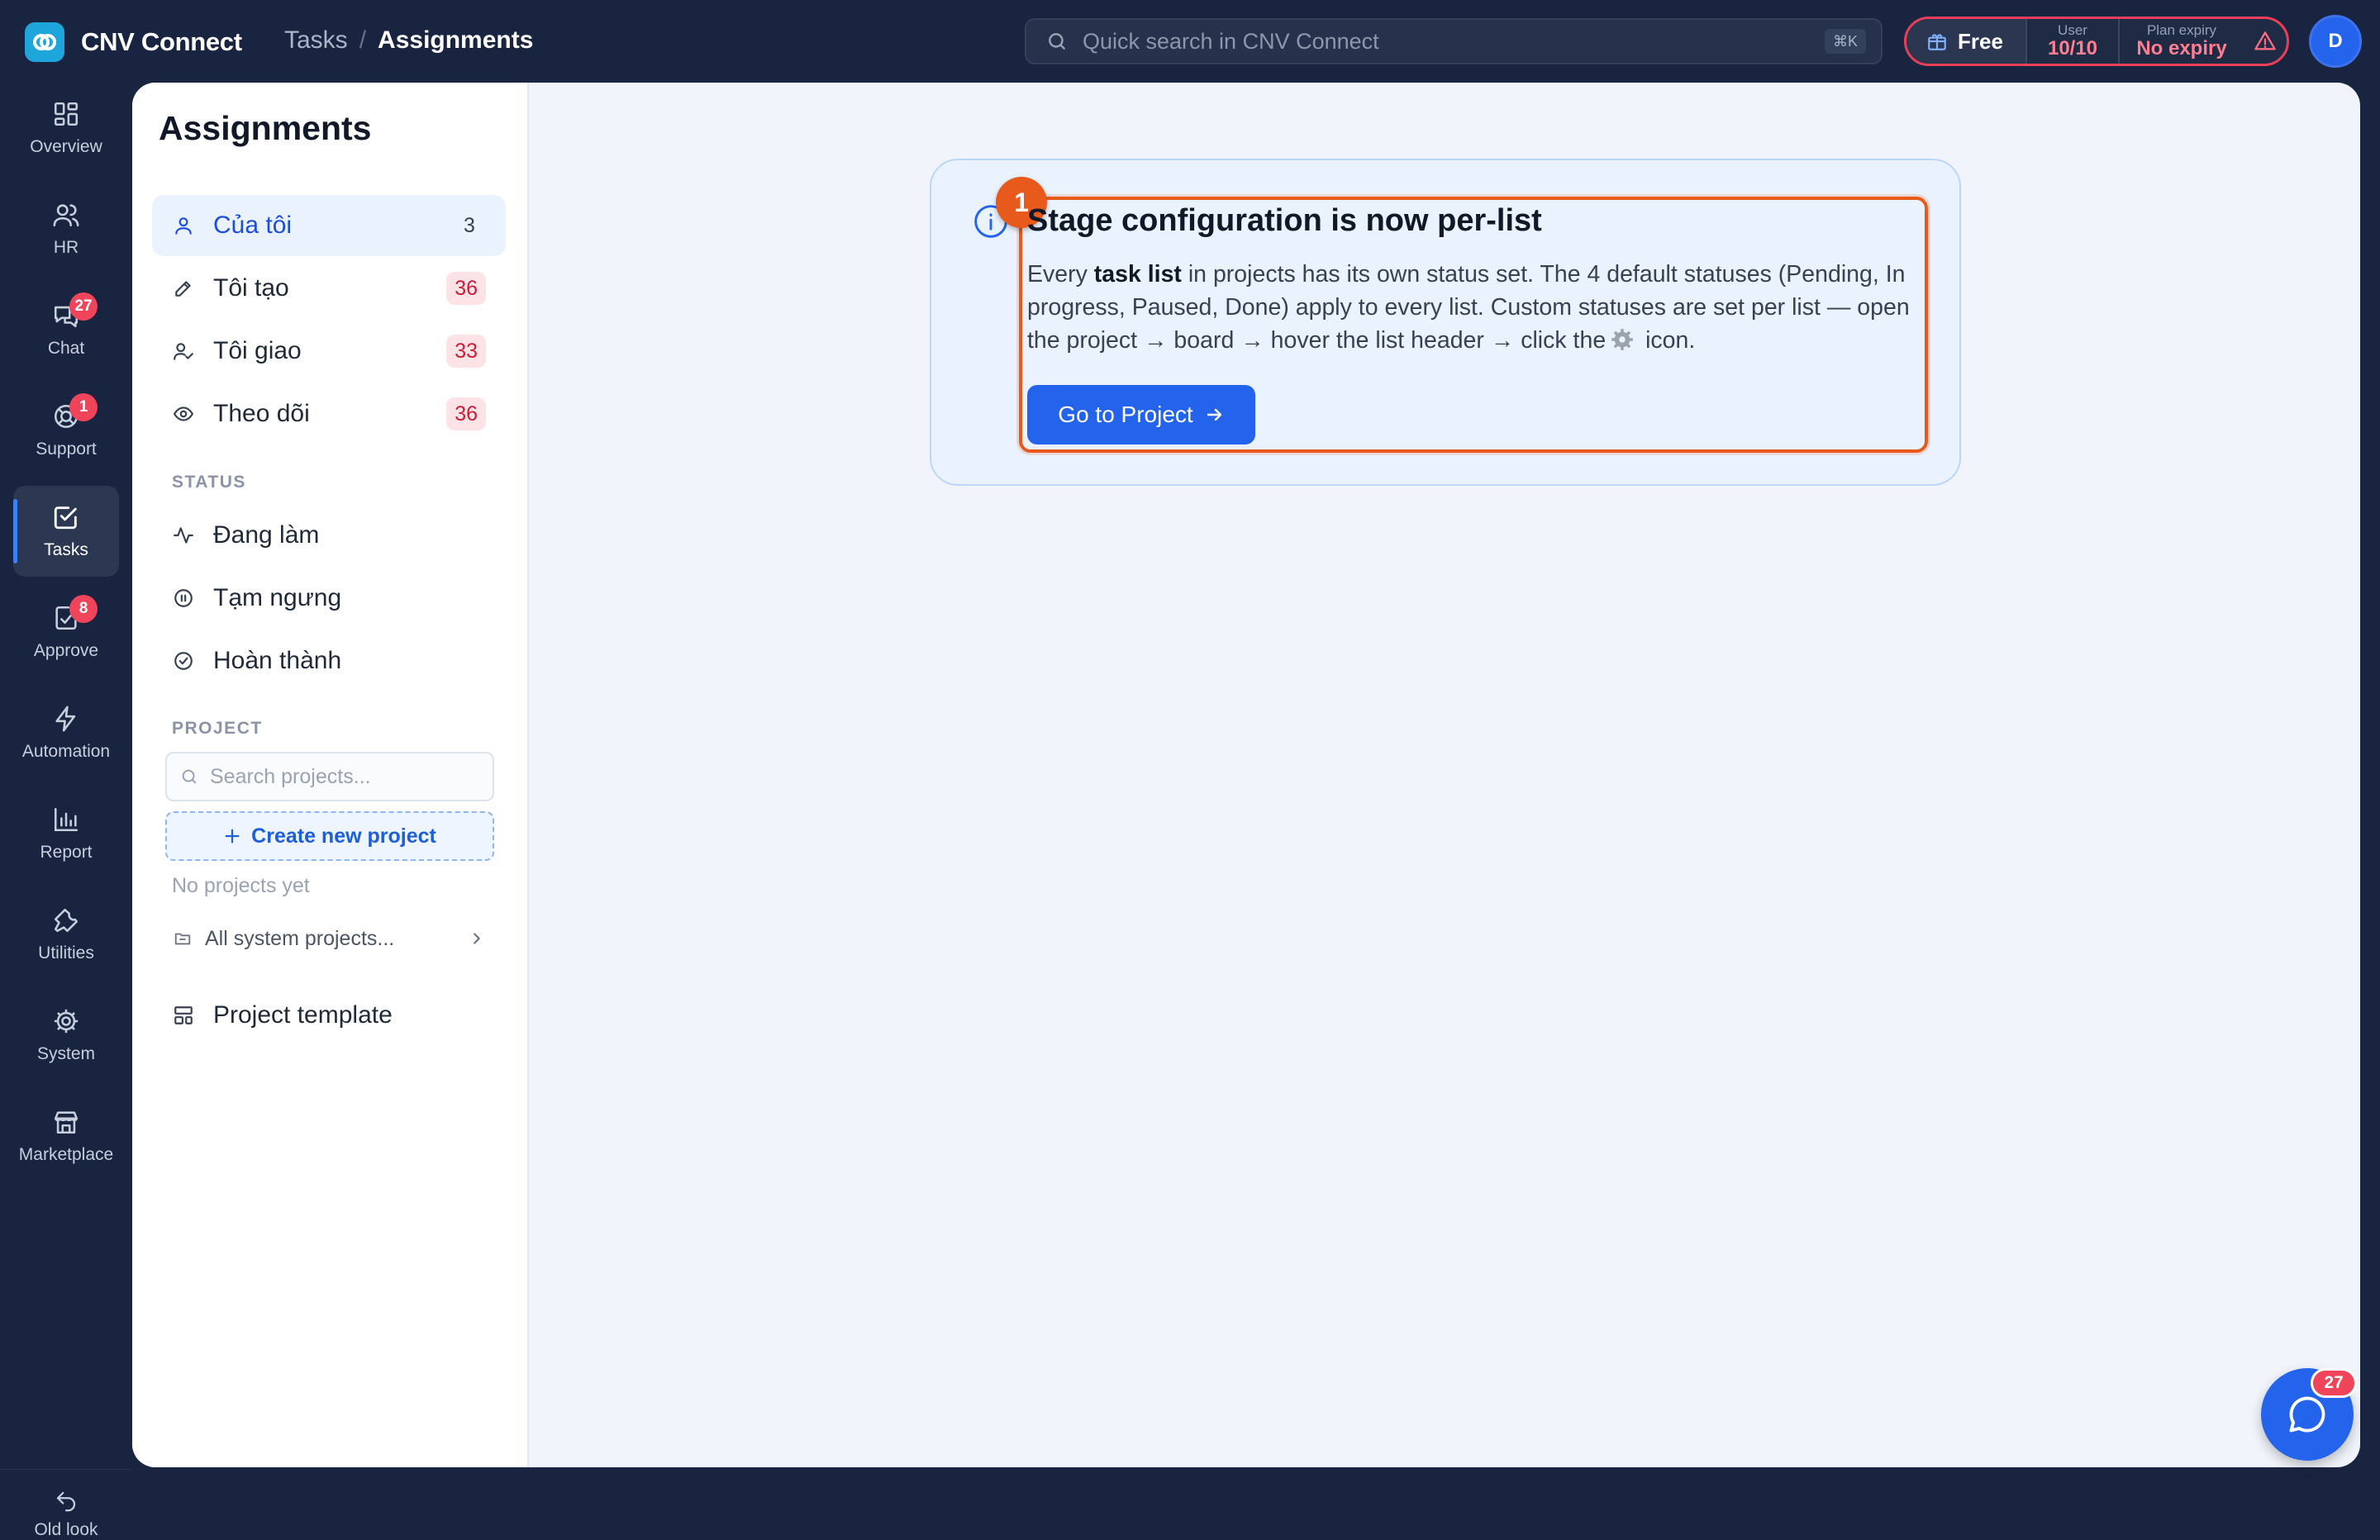  Describe the element at coordinates (66, 853) in the screenshot. I see `rail-label: Report` at that location.